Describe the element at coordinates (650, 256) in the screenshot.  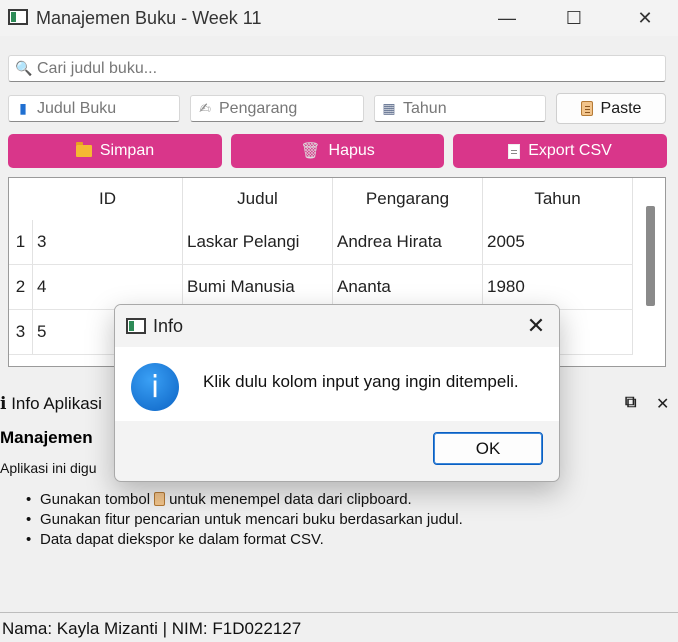
I see `scrollbar-thumb` at that location.